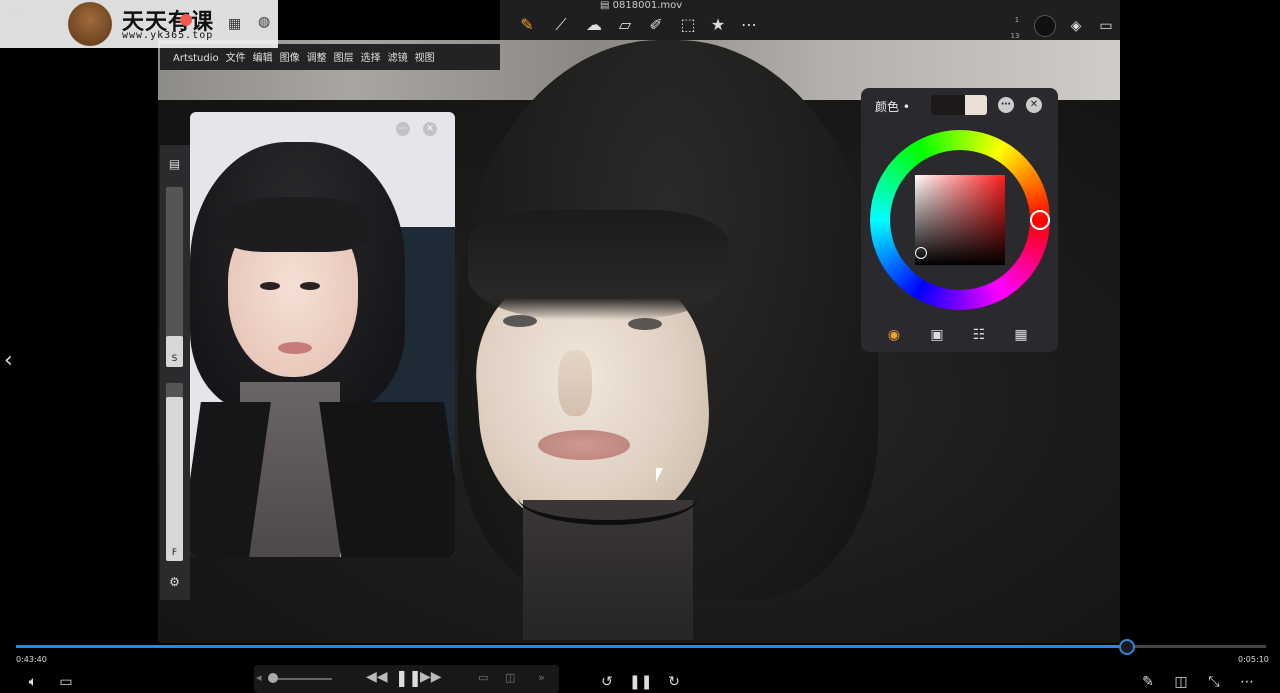 The width and height of the screenshot is (1280, 693). Describe the element at coordinates (259, 677) in the screenshot. I see `inner-volume-icon: ◂` at that location.